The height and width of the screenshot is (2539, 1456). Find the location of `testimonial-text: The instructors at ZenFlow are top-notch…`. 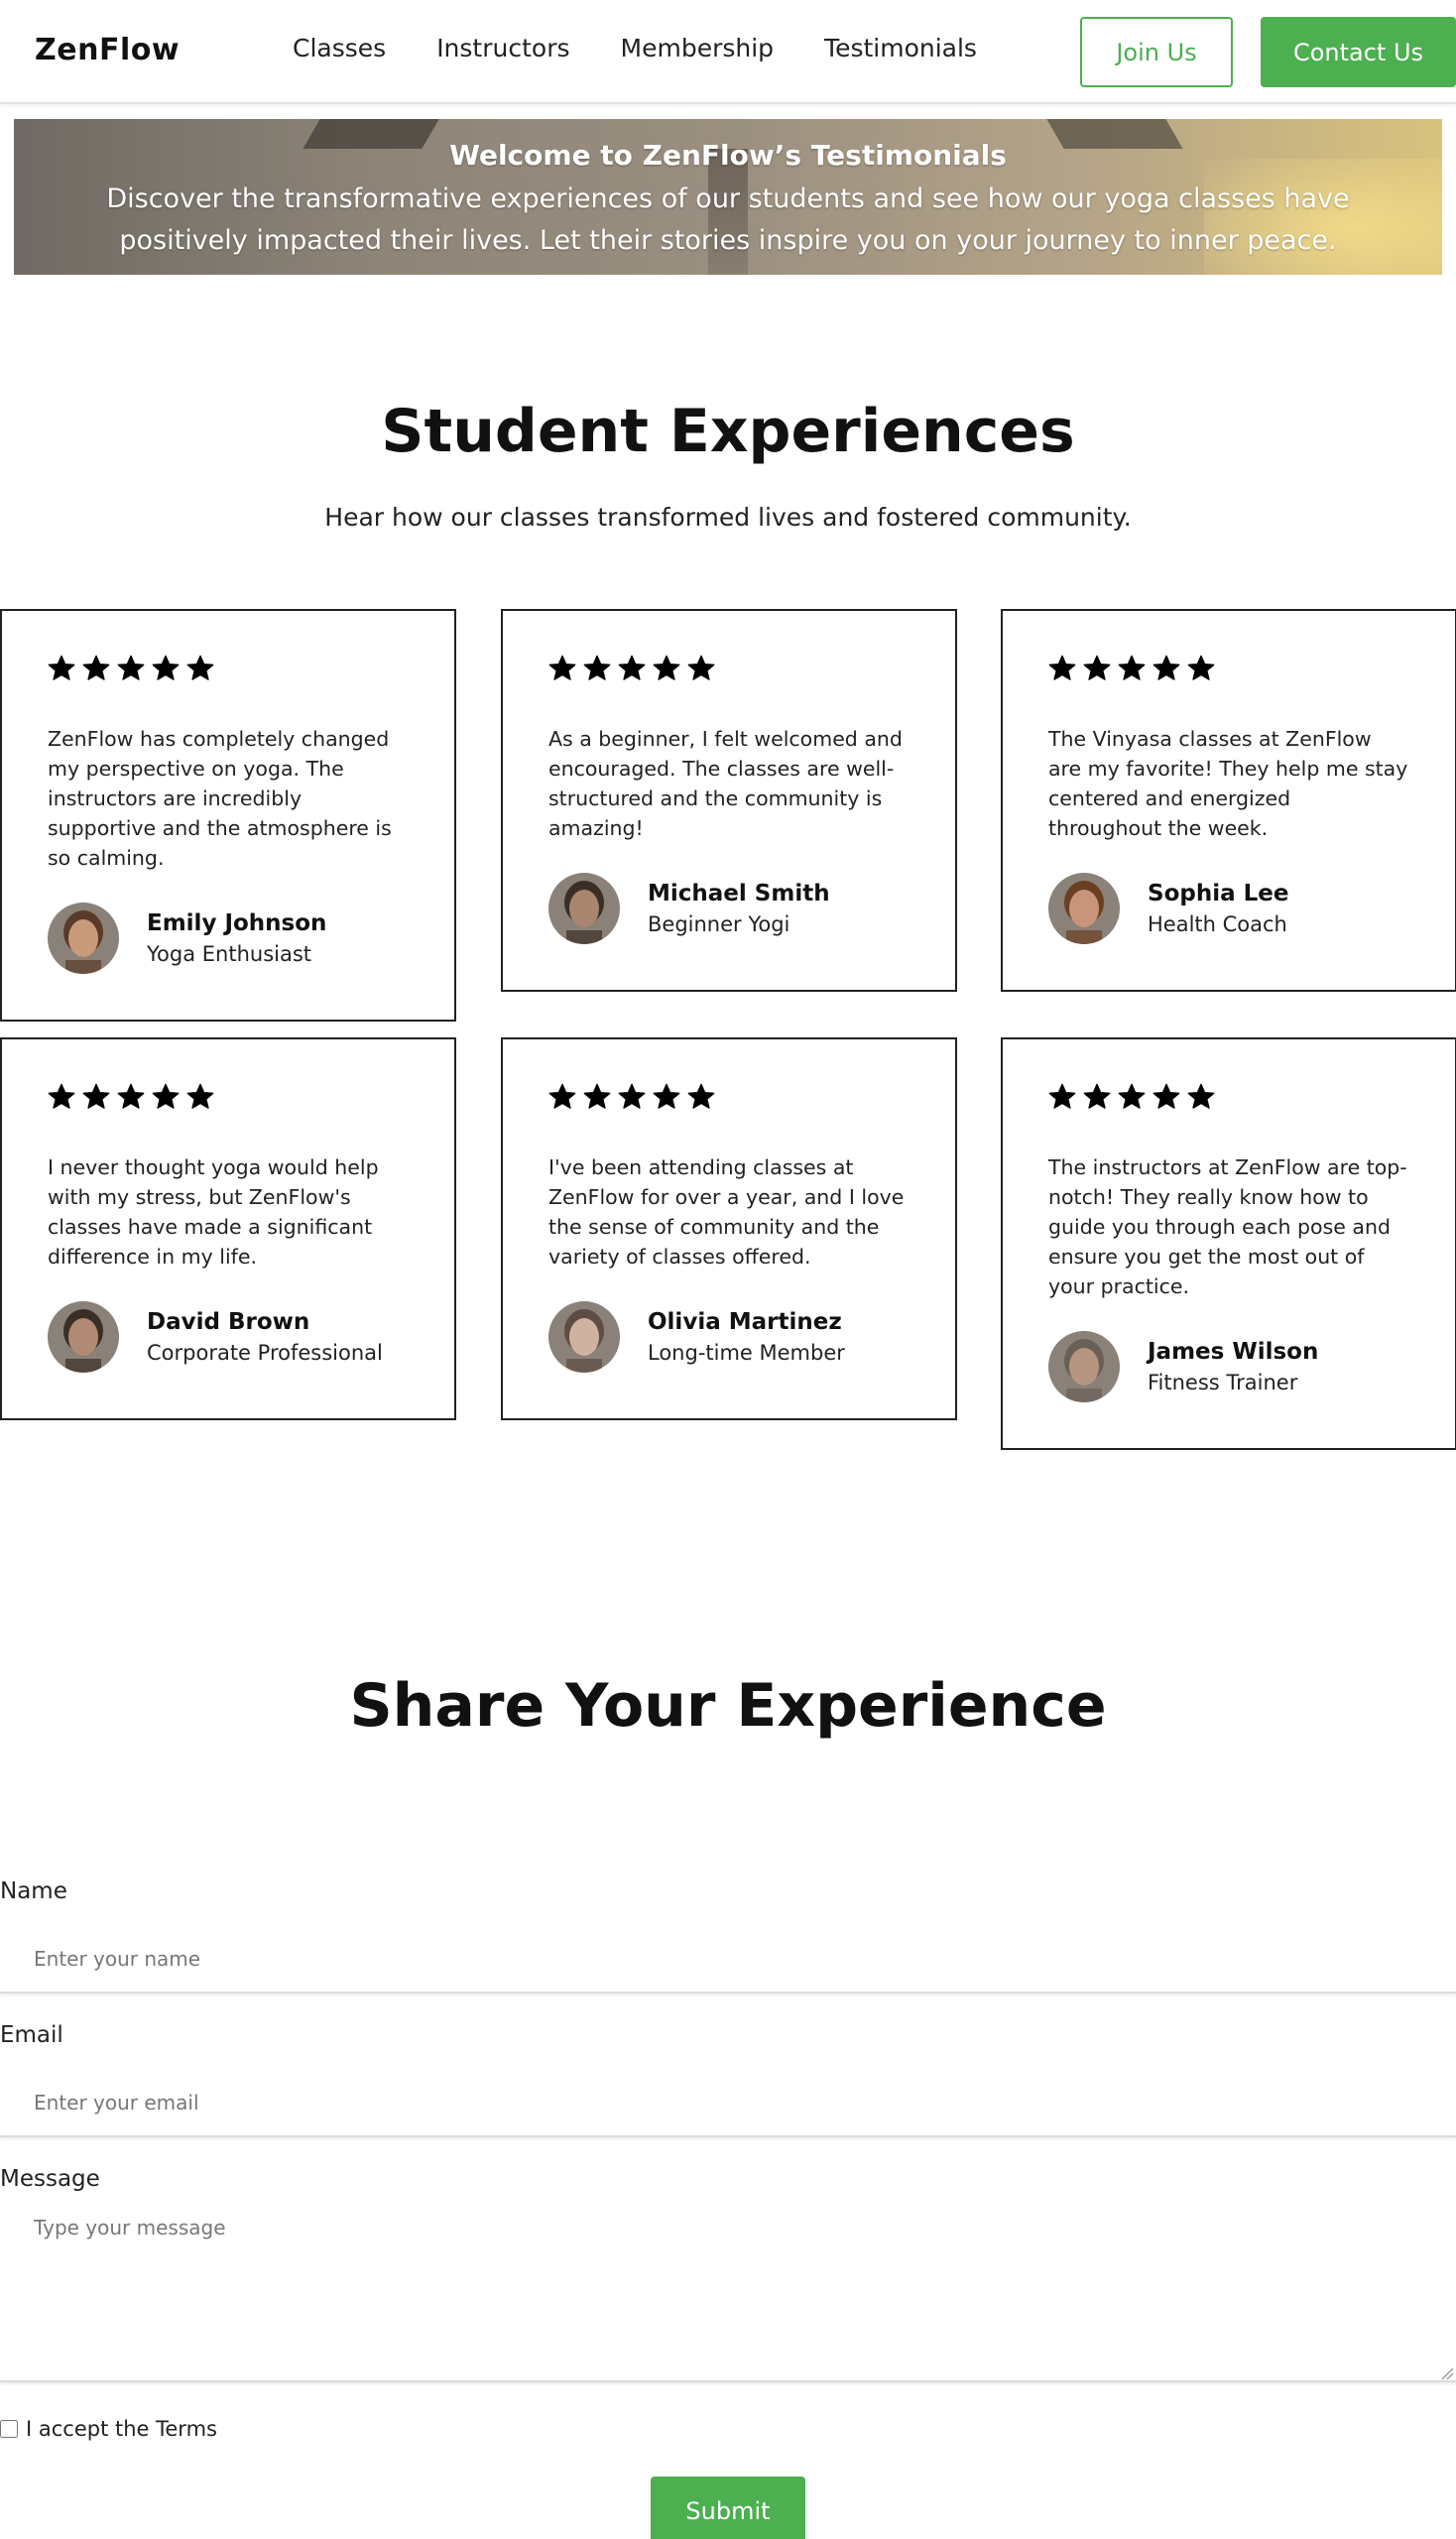

testimonial-text: The instructors at ZenFlow are top-notch… is located at coordinates (1227, 1226).